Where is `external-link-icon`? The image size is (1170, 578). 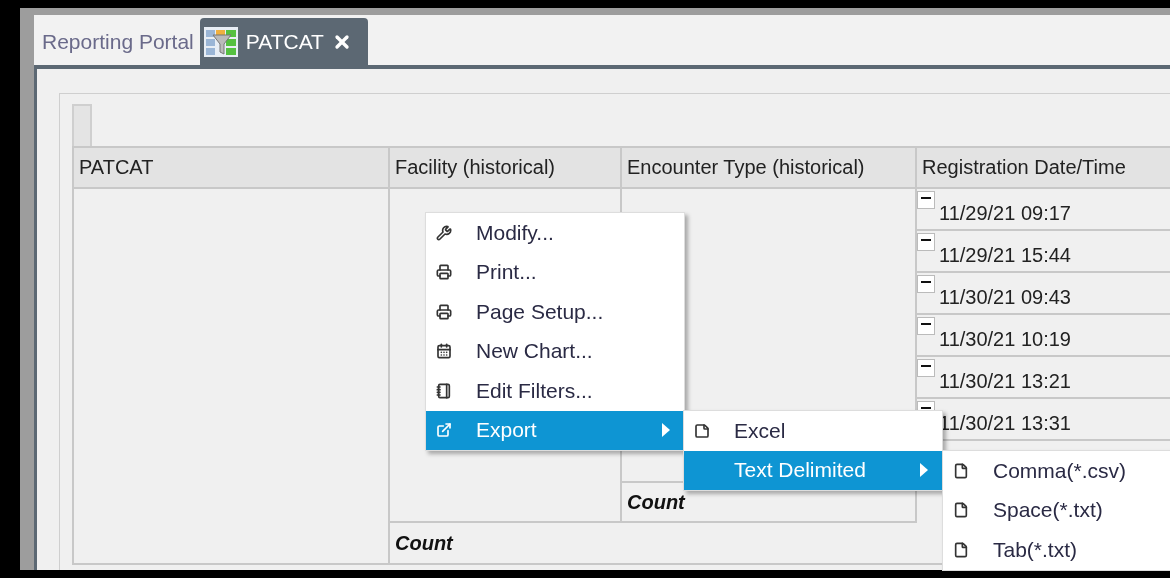
external-link-icon is located at coordinates (444, 430).